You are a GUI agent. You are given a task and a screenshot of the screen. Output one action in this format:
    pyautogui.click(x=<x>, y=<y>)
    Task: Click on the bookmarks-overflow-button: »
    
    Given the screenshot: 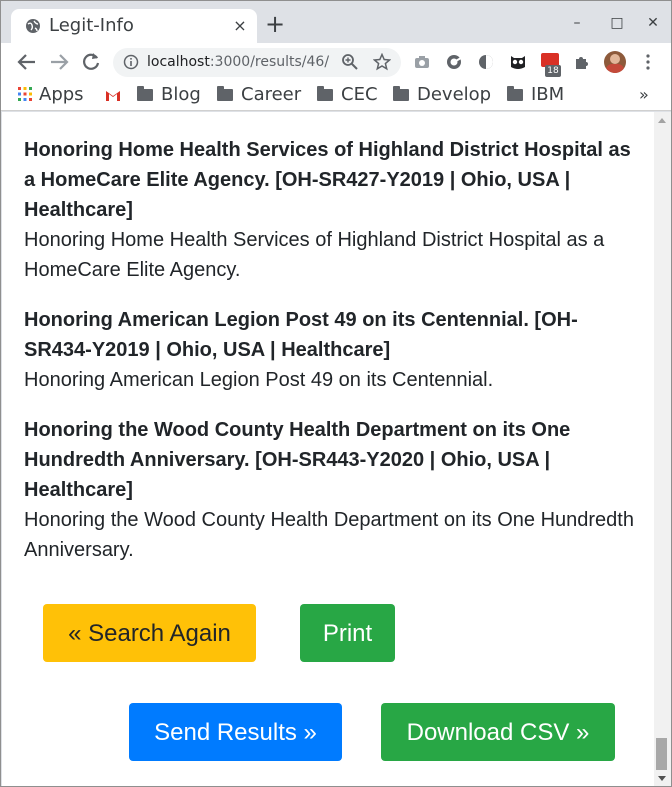 What is the action you would take?
    pyautogui.click(x=644, y=95)
    